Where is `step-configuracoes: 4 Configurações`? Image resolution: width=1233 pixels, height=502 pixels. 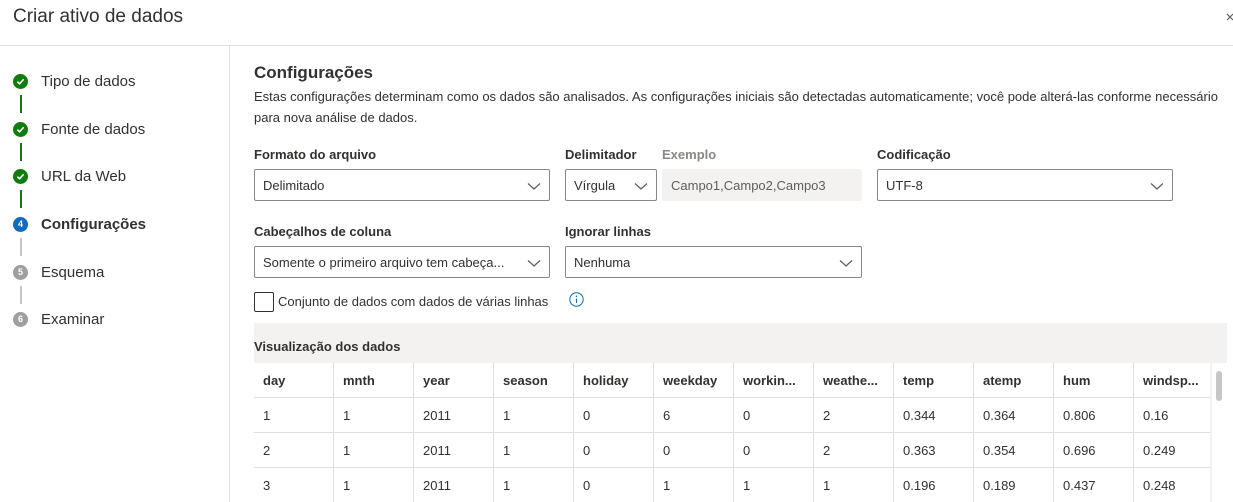 step-configuracoes: 4 Configurações is located at coordinates (79, 224).